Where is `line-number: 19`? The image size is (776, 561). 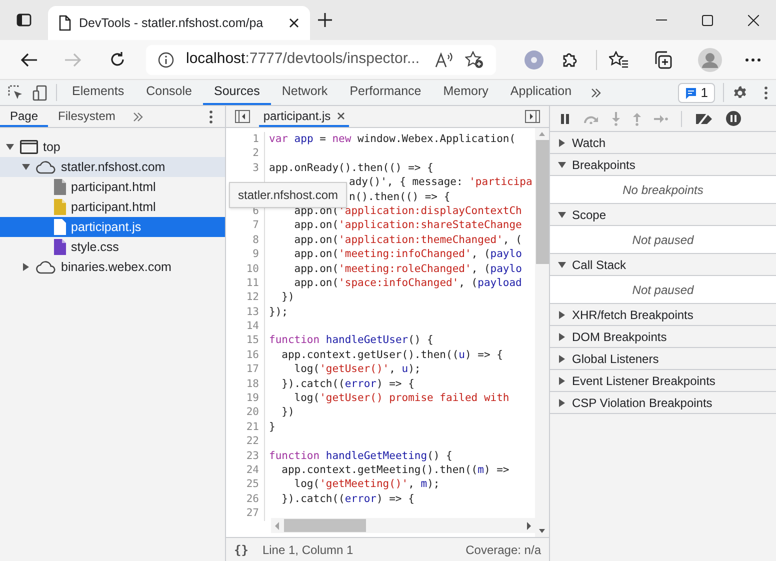
line-number: 19 is located at coordinates (245, 398).